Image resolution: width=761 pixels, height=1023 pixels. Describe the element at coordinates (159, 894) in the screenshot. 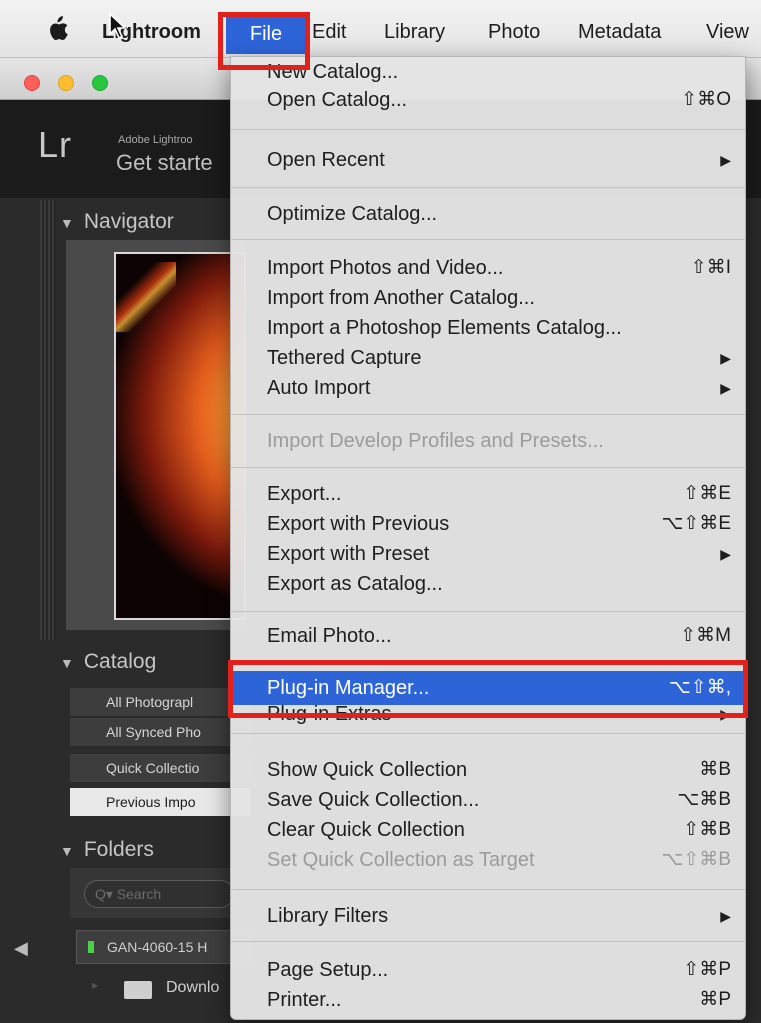

I see `folder-search-input: Q▾ Search` at that location.